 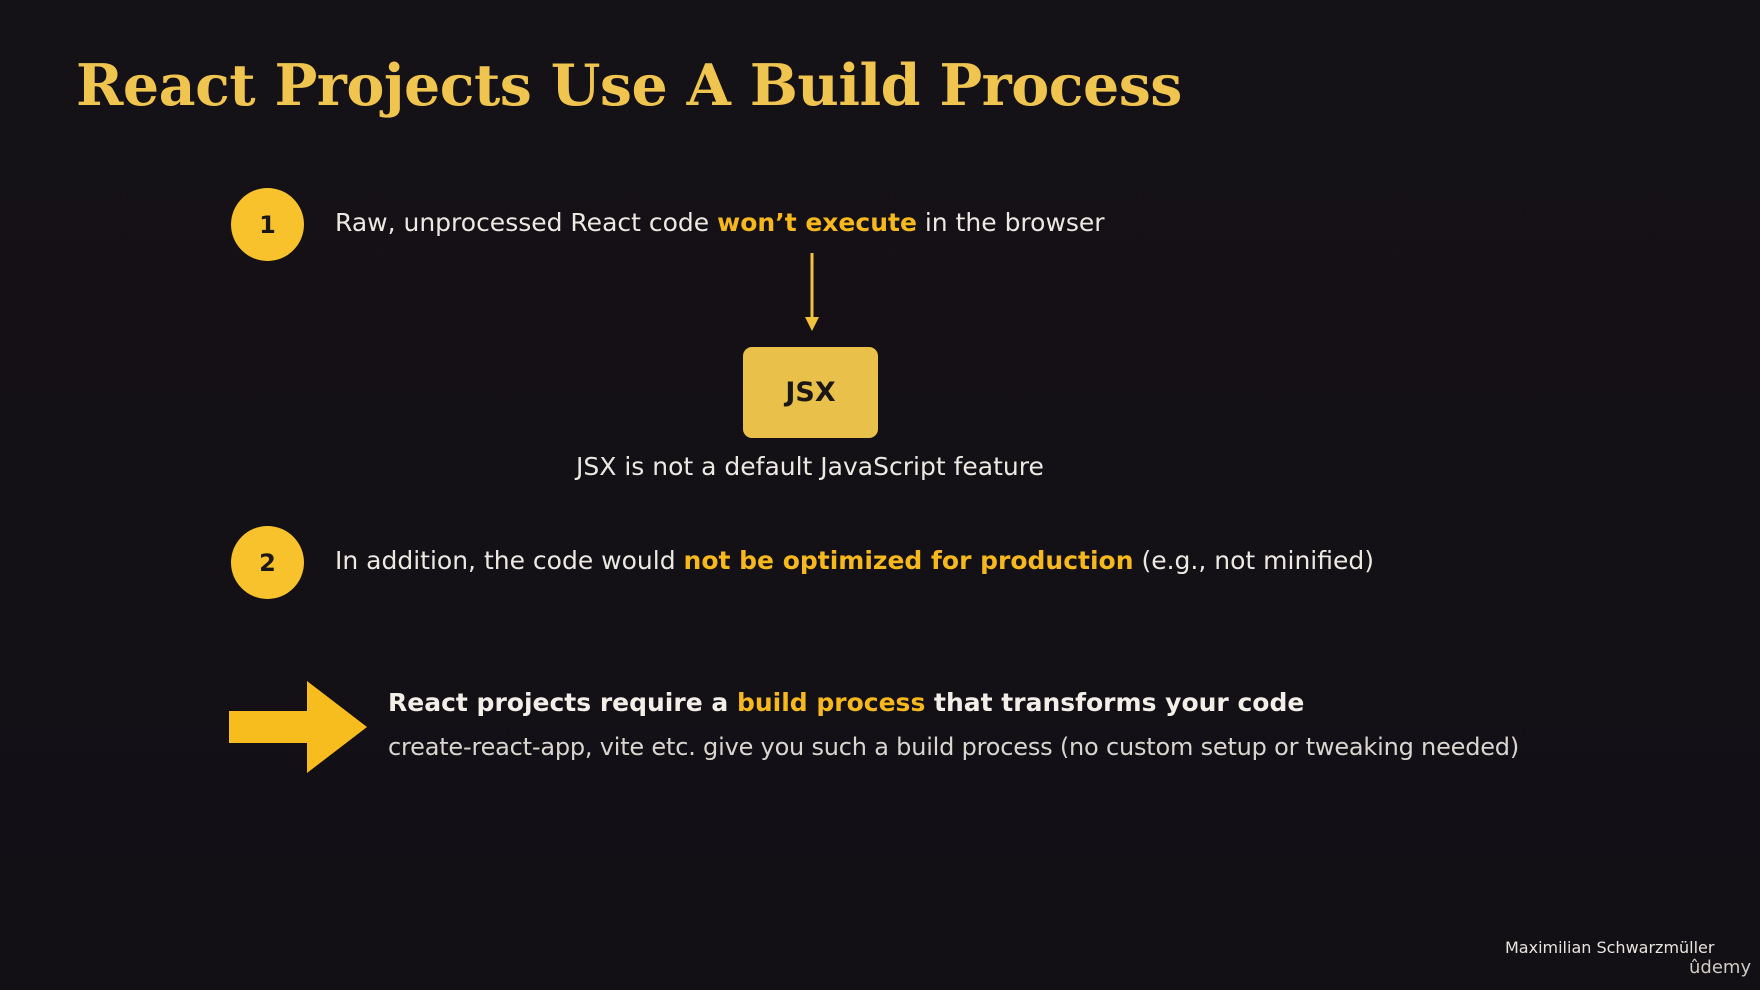 I want to click on point-2-highlight: not be optimized for production, so click(x=908, y=560).